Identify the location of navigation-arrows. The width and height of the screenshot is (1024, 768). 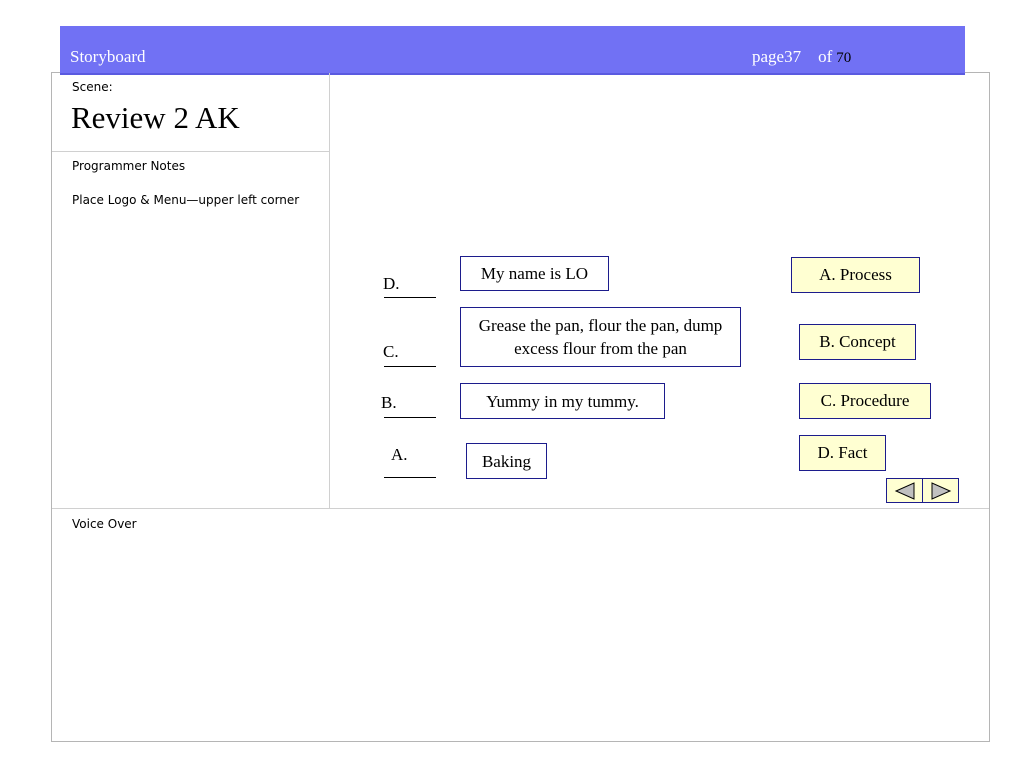
(922, 490).